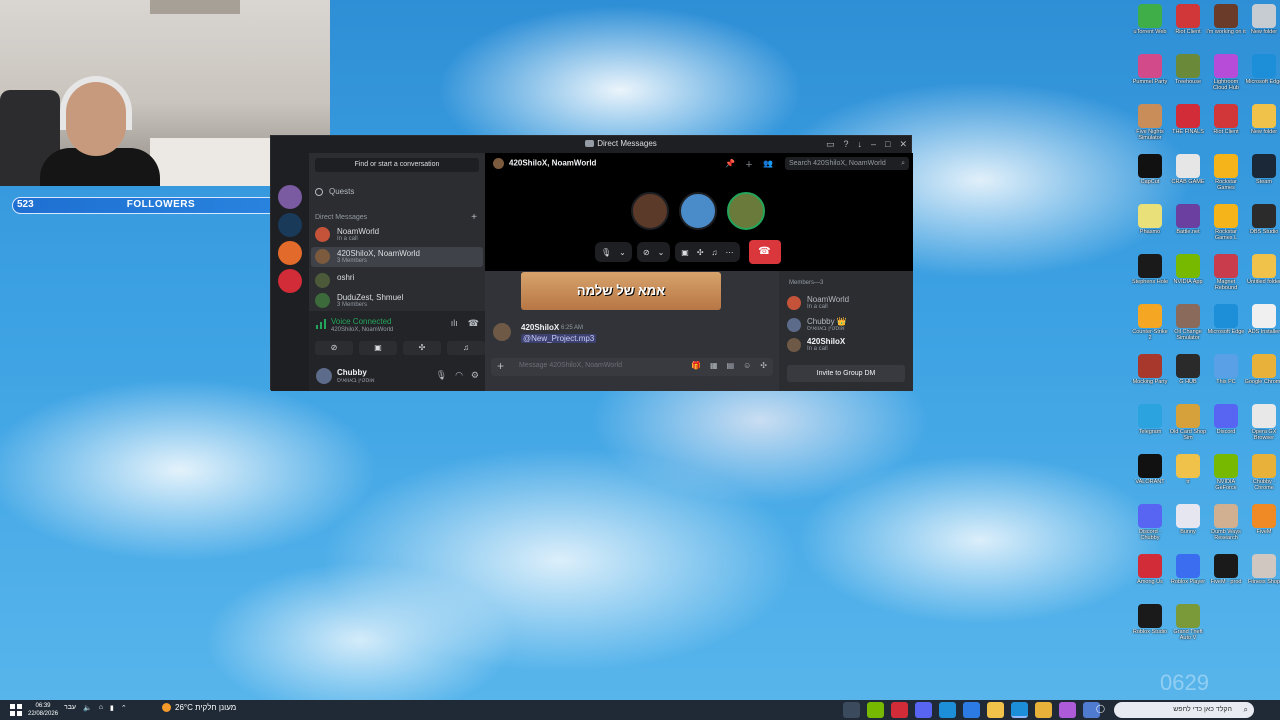 The width and height of the screenshot is (1280, 720). Describe the element at coordinates (714, 365) in the screenshot. I see `gif-icon: ▦` at that location.